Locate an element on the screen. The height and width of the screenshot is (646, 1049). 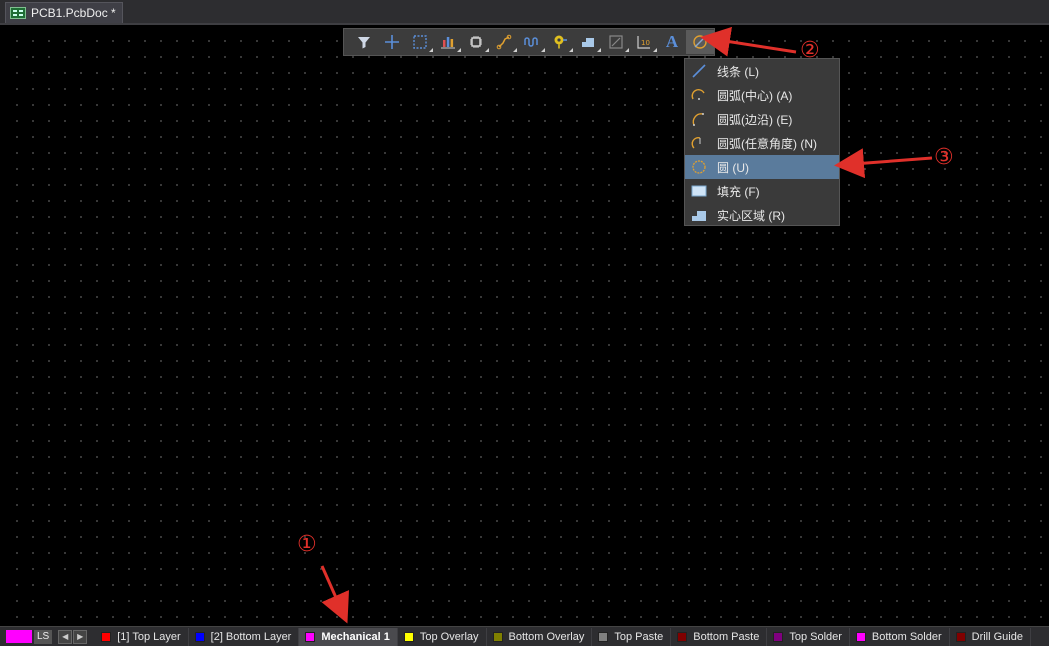
pad-via-icon is located at coordinates (560, 42).